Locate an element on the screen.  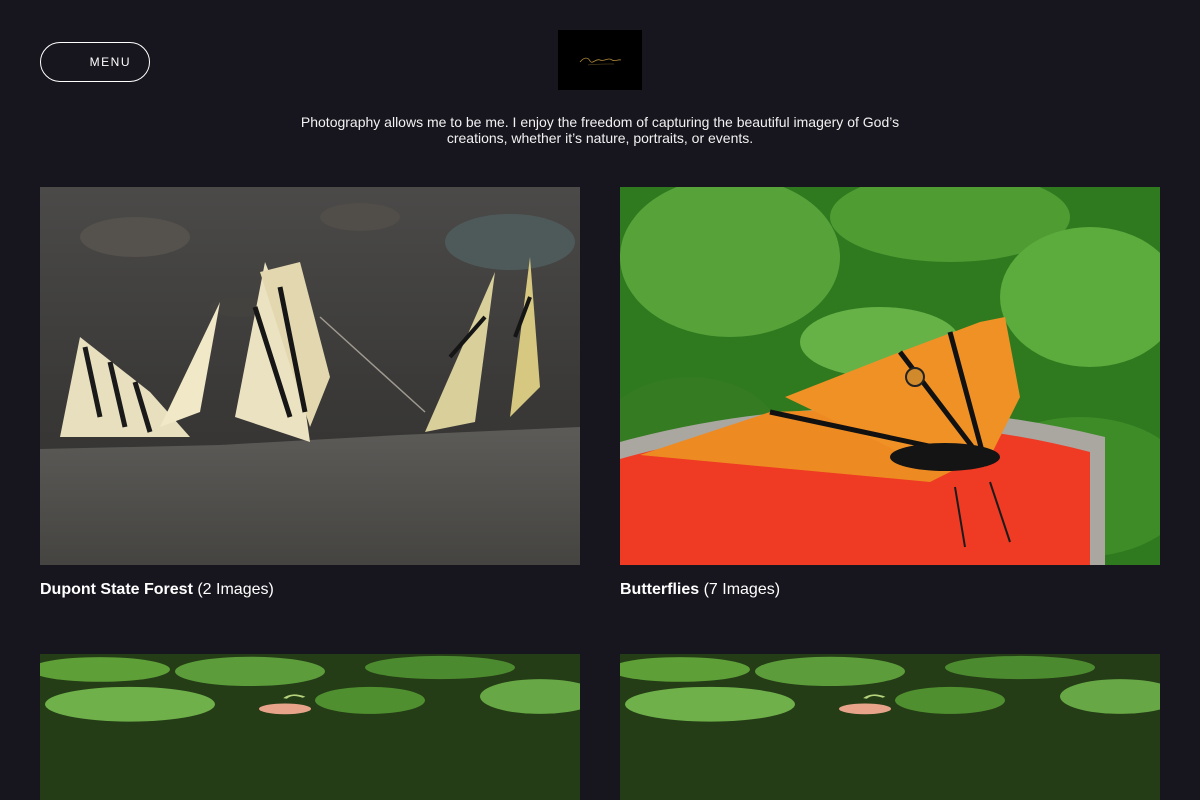
menu-button: MENU is located at coordinates (95, 62).